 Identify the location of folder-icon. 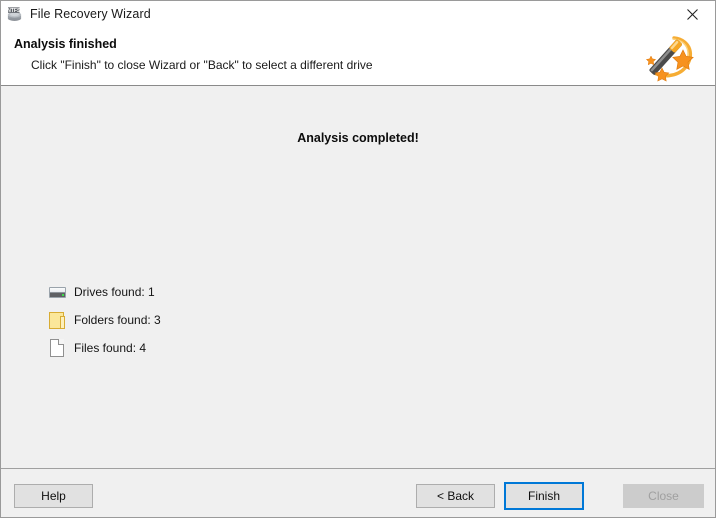
(58, 320).